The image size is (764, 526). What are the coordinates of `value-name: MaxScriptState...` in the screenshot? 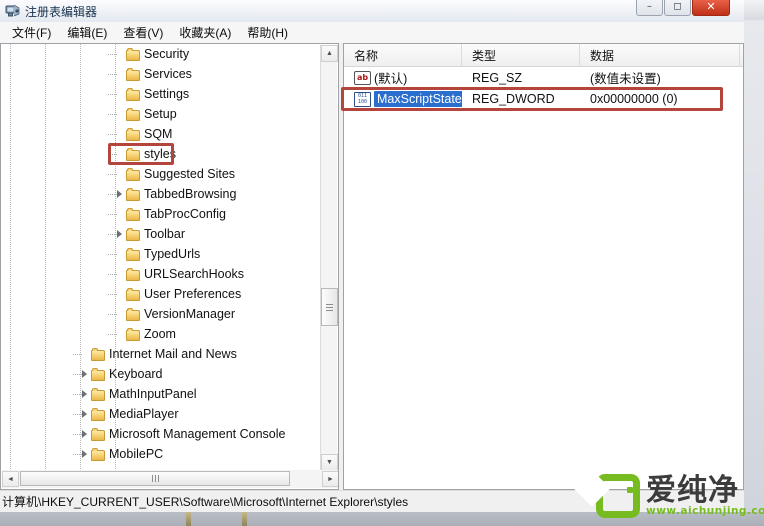 It's located at (418, 98).